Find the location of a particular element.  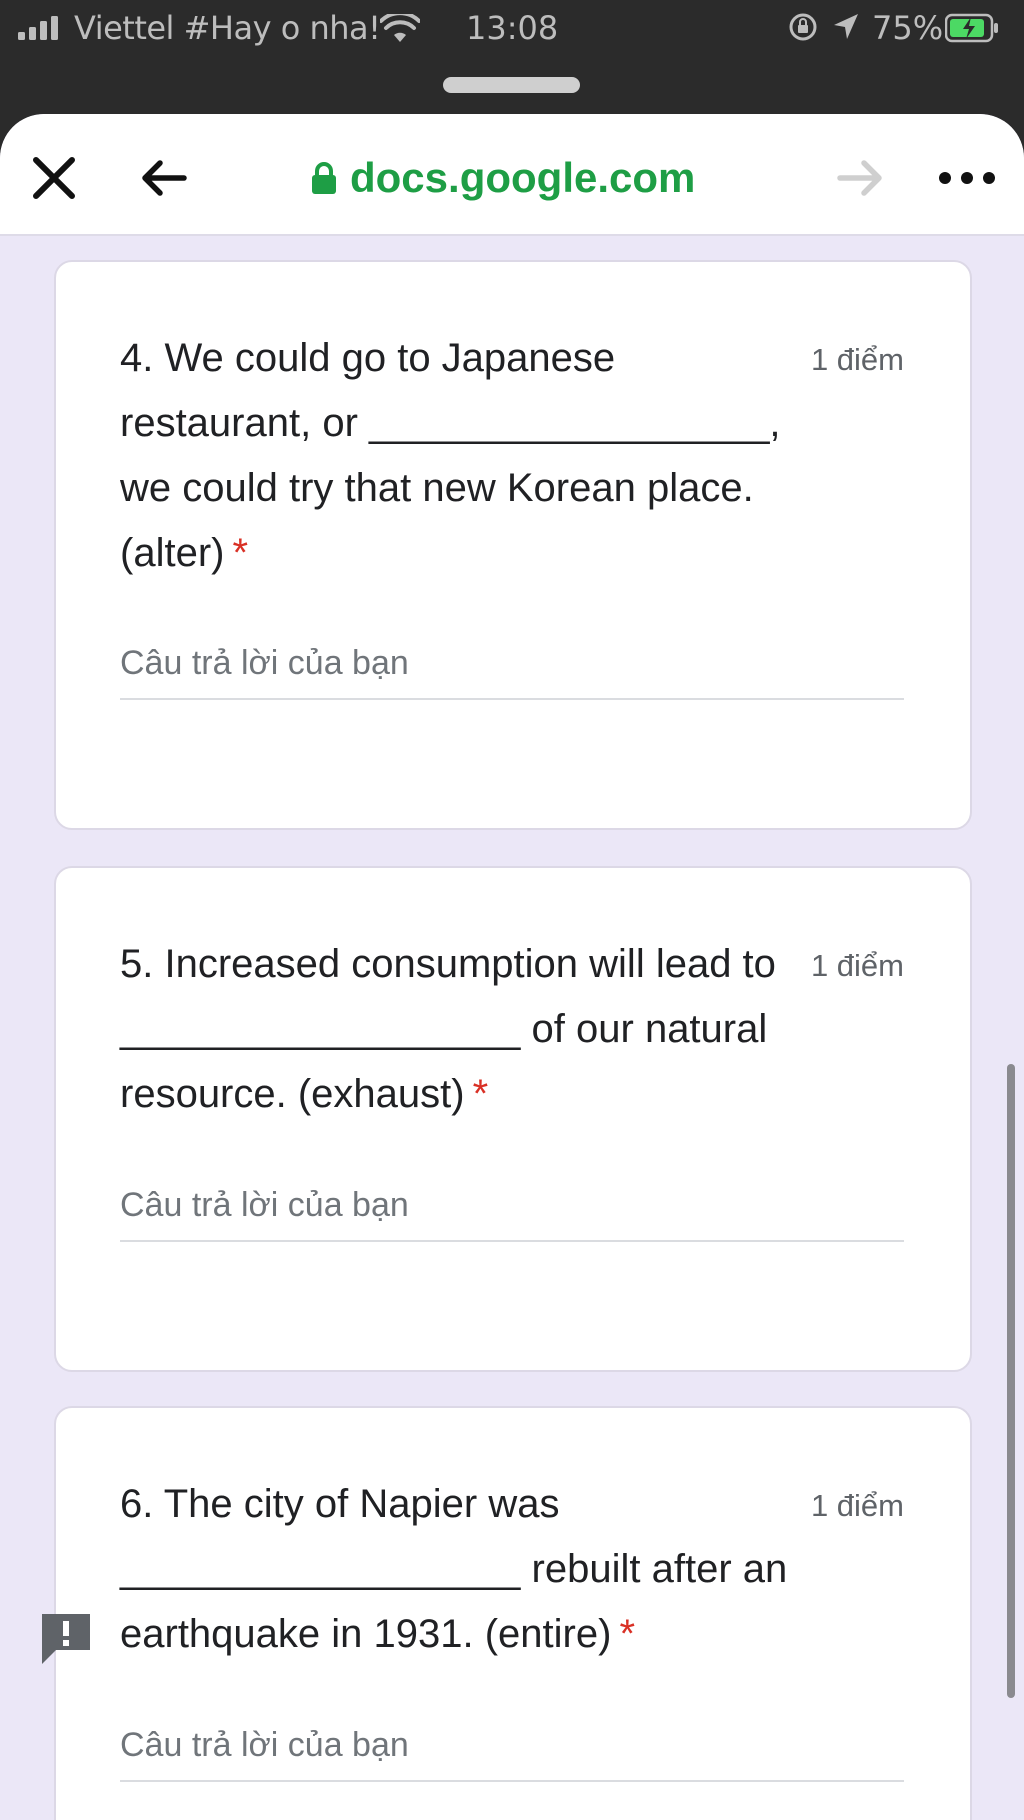

forward-arrow-icon is located at coordinates (860, 178).